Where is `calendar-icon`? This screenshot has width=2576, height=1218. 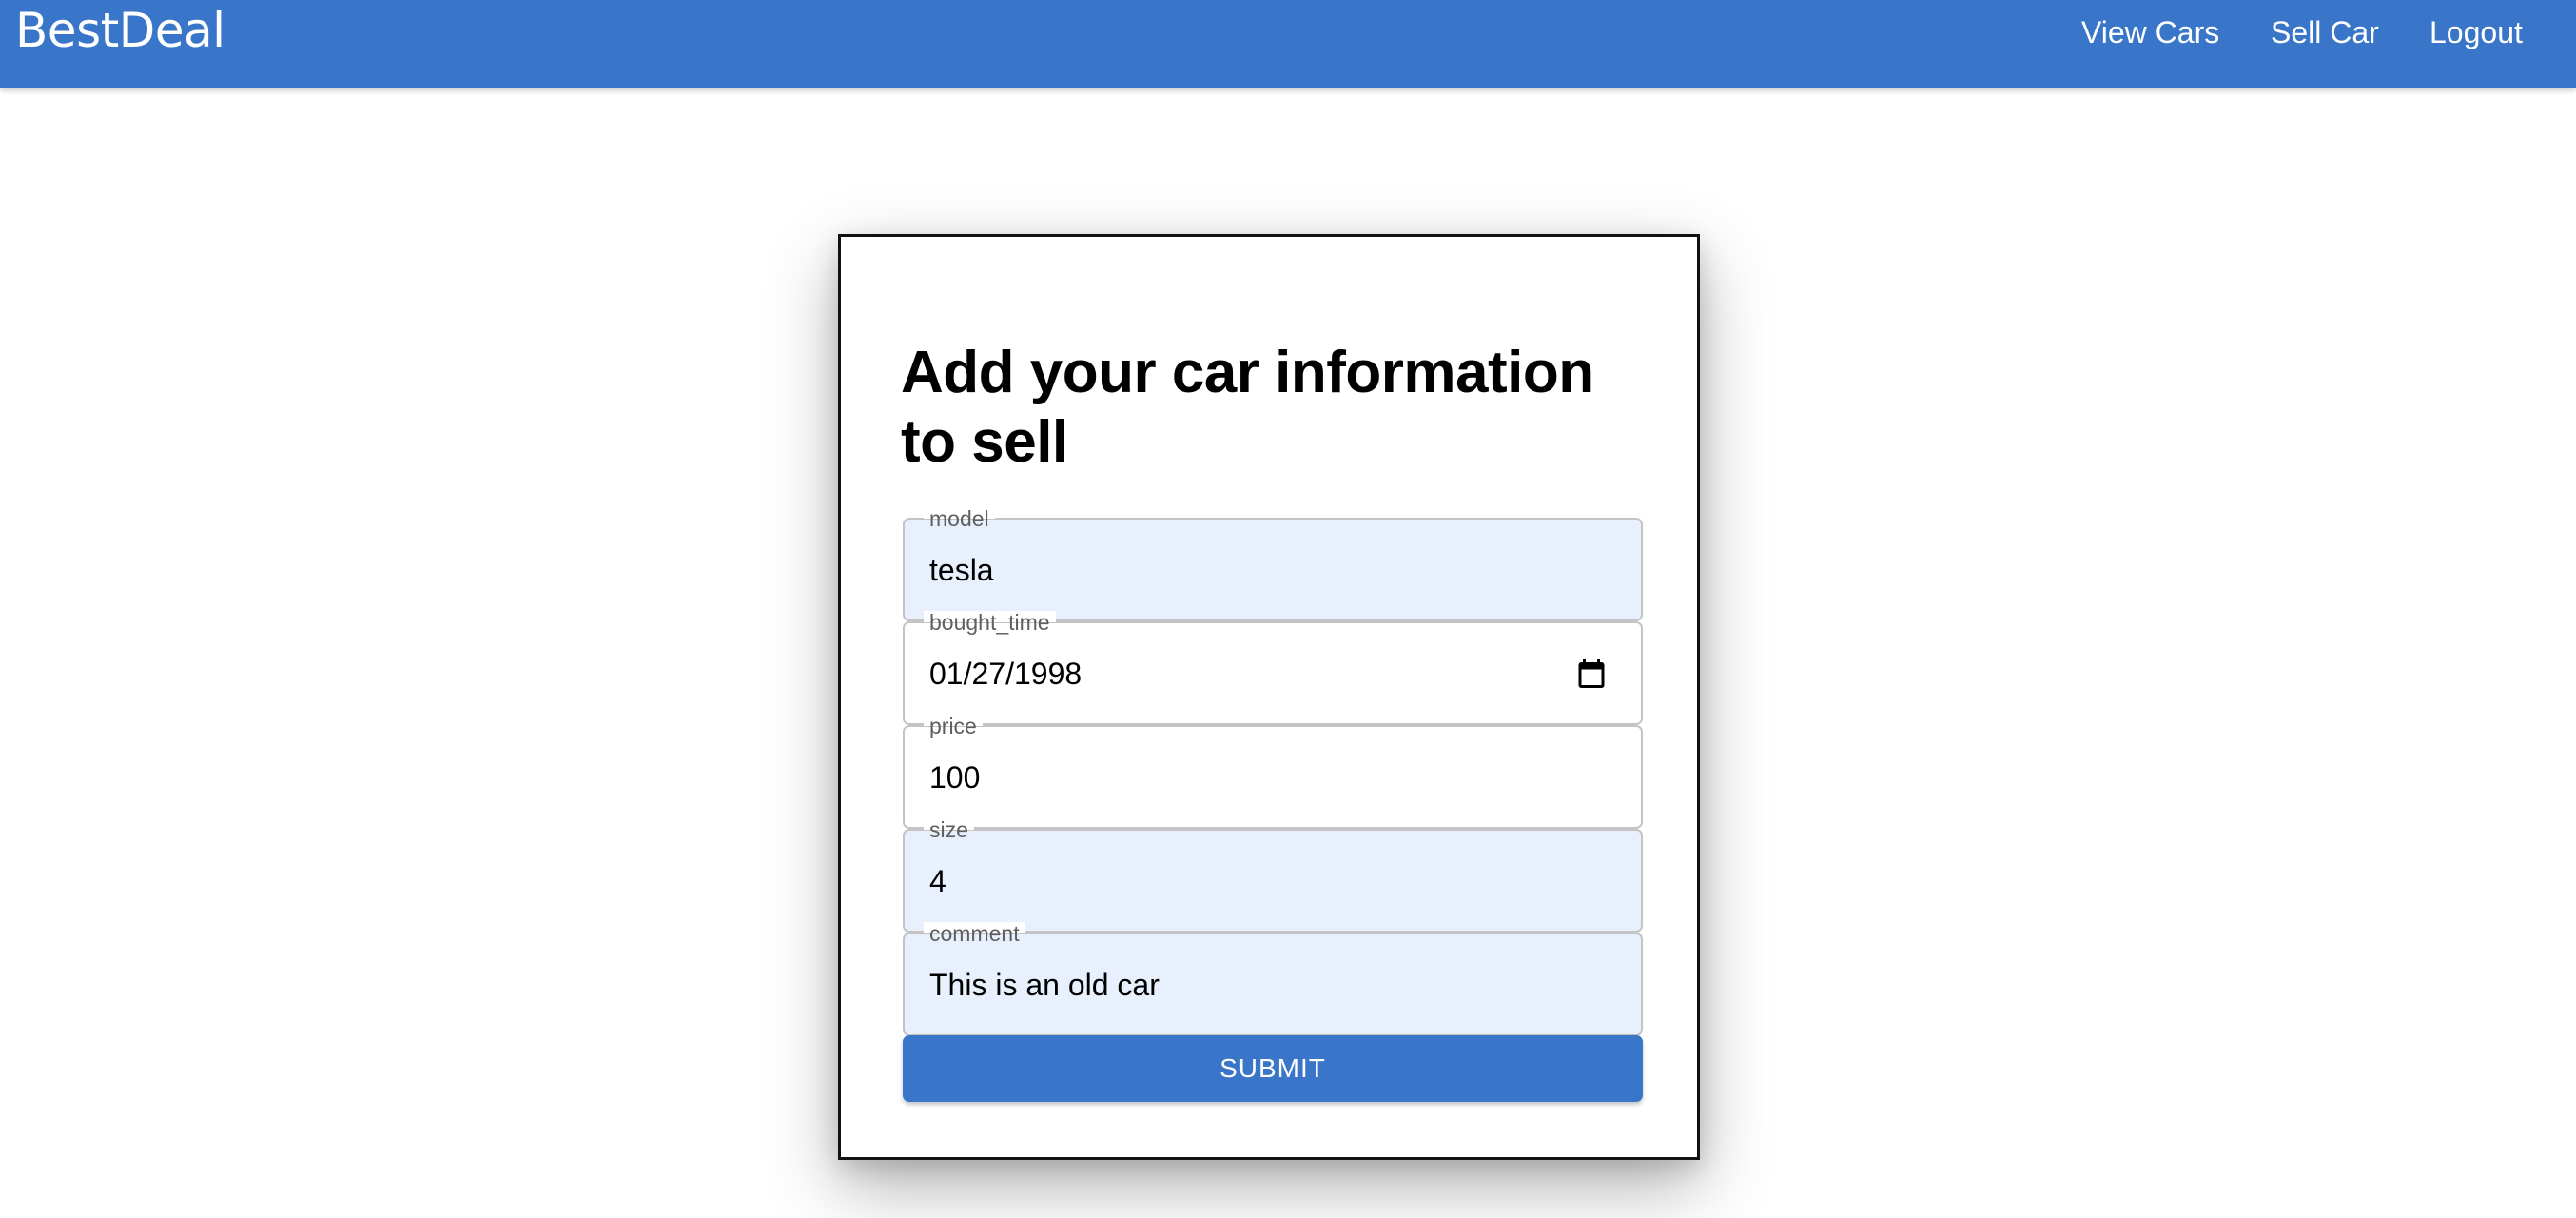
calendar-icon is located at coordinates (1592, 674).